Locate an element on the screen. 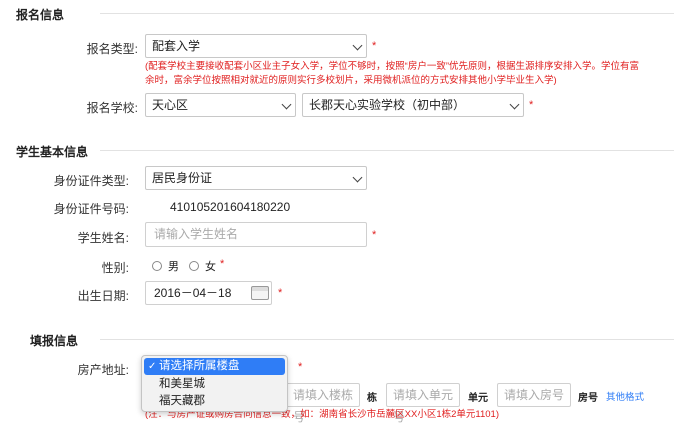 The image size is (674, 438). section-title-fill: 填报信息 is located at coordinates (54, 341).